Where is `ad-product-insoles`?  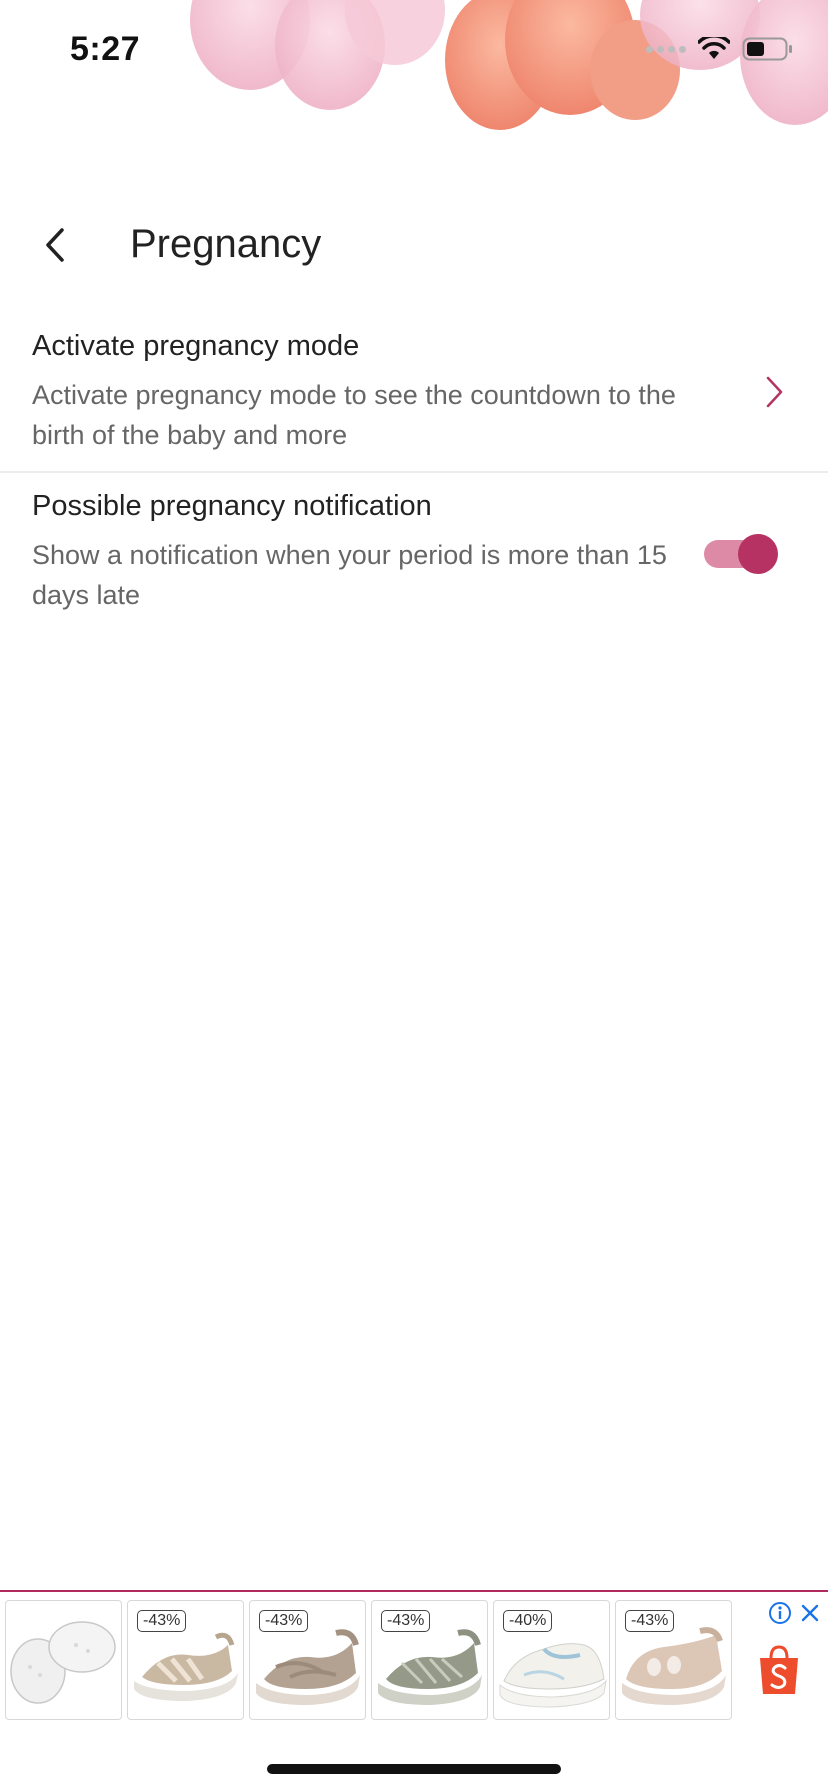 ad-product-insoles is located at coordinates (63, 1660).